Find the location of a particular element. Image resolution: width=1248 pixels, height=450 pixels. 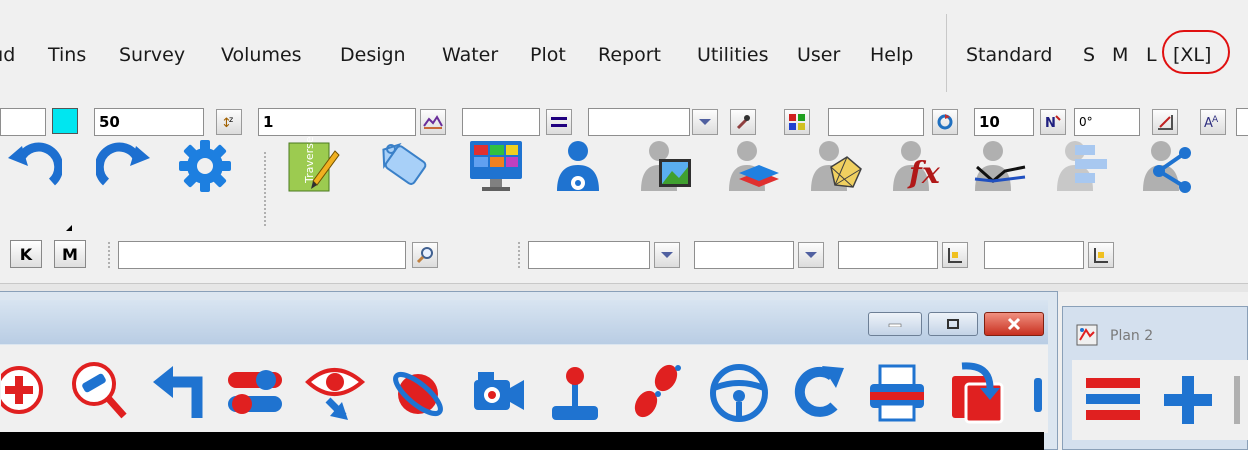

sort-icon: ↕ z is located at coordinates (229, 122).